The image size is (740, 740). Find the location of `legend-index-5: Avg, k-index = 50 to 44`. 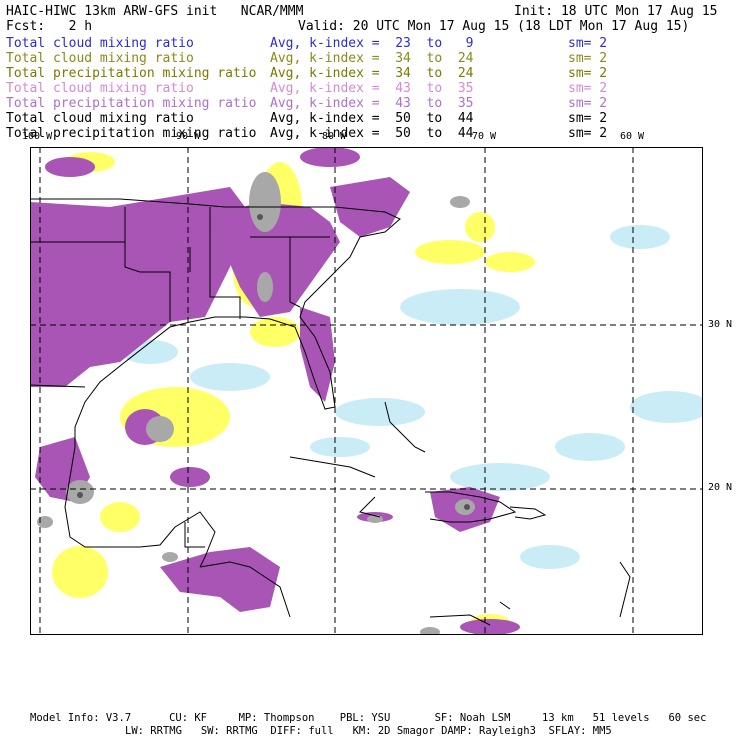

legend-index-5: Avg, k-index = 50 to 44 is located at coordinates (372, 118).